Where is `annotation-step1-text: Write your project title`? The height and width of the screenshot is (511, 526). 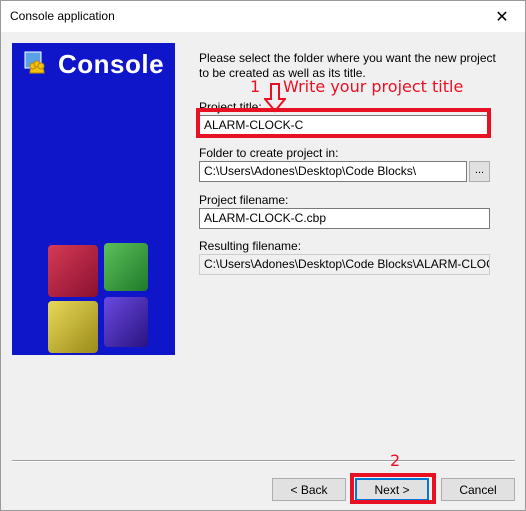 annotation-step1-text: Write your project title is located at coordinates (373, 86).